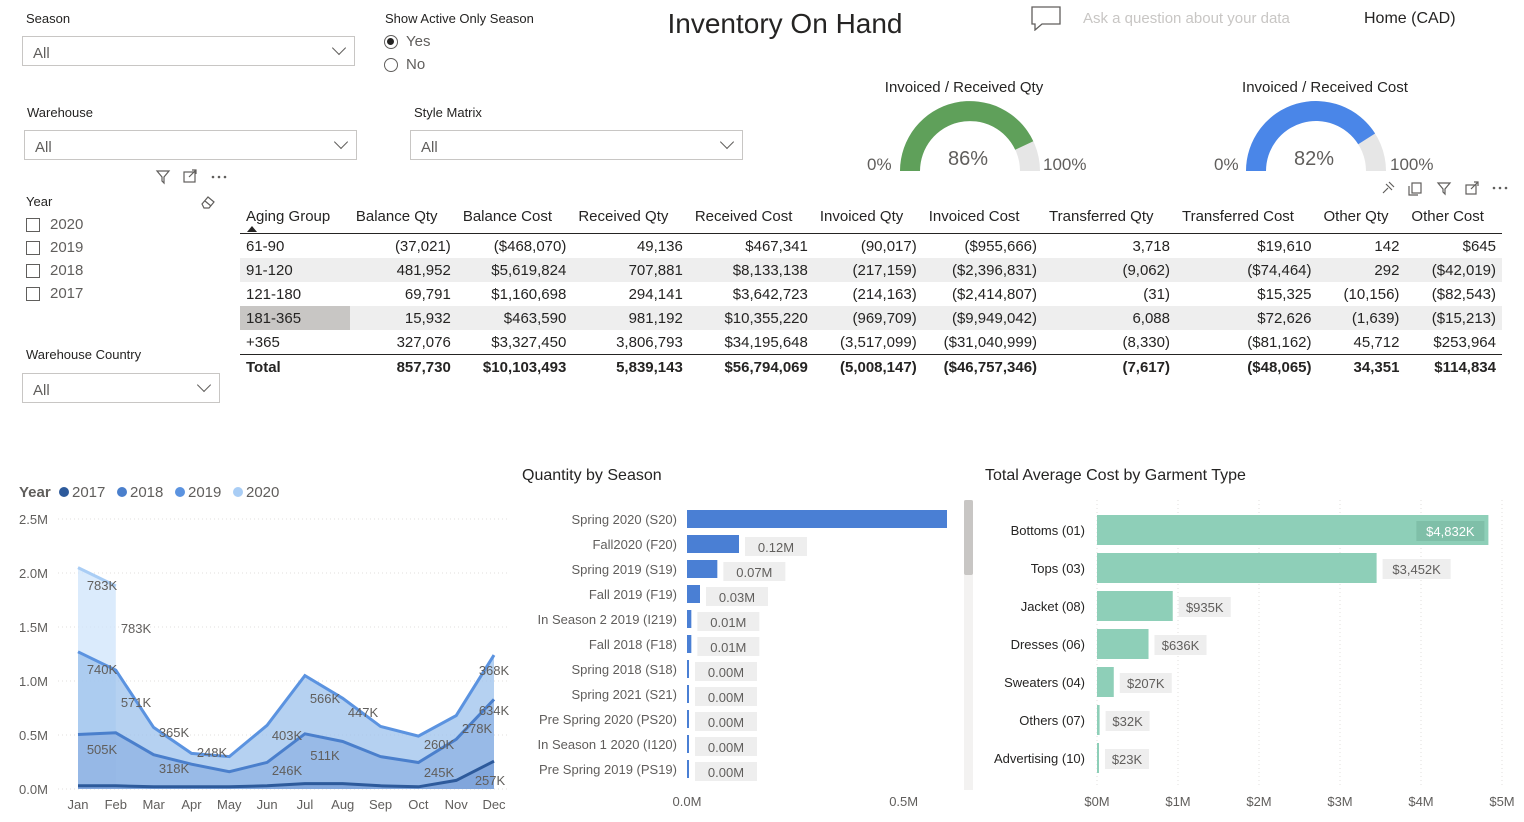  Describe the element at coordinates (1453, 218) in the screenshot. I see `column-header: Other Cost` at that location.